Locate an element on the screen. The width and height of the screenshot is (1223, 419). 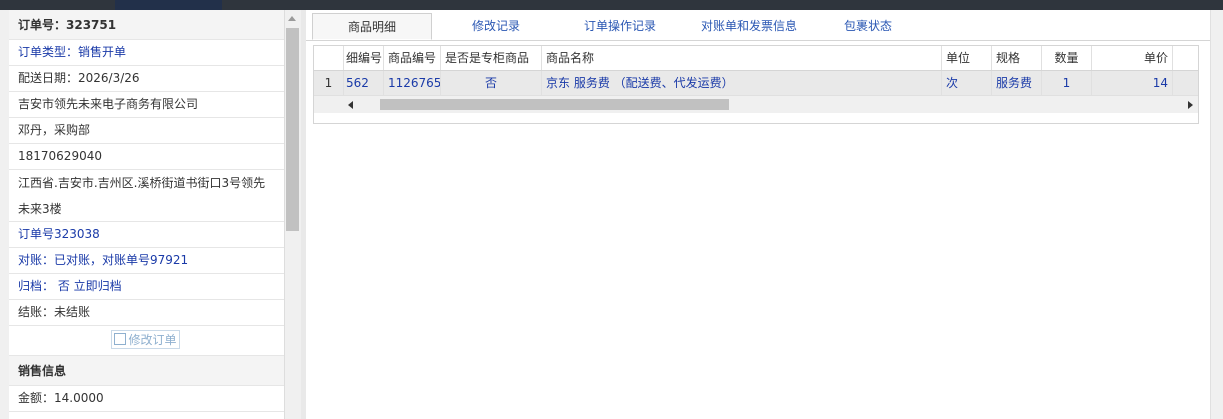
header-rownum is located at coordinates (329, 58).